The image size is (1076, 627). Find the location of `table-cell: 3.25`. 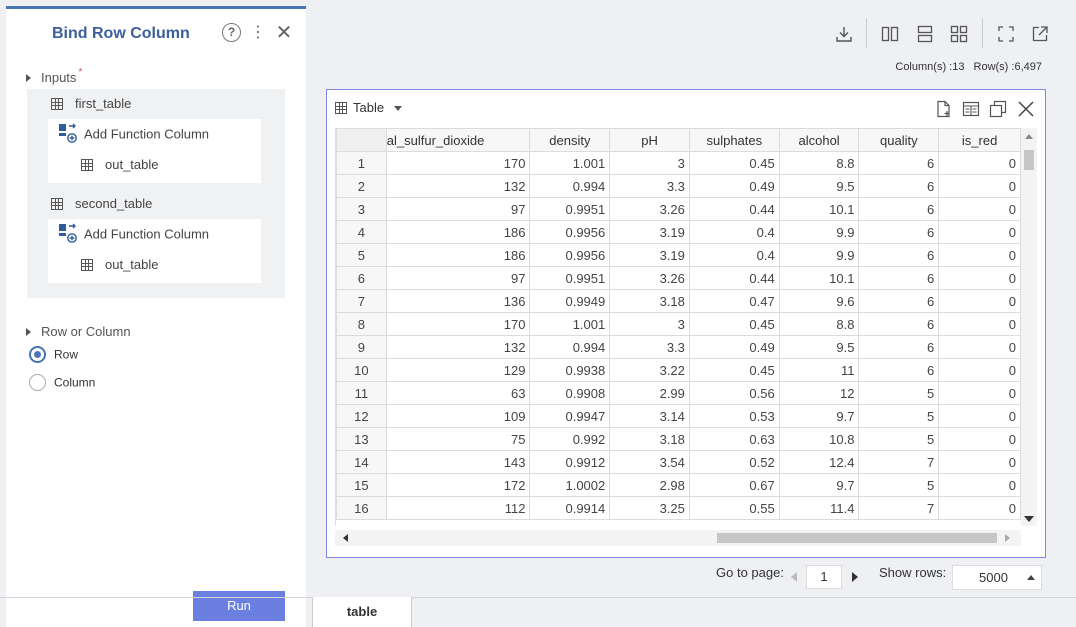

table-cell: 3.25 is located at coordinates (649, 508).